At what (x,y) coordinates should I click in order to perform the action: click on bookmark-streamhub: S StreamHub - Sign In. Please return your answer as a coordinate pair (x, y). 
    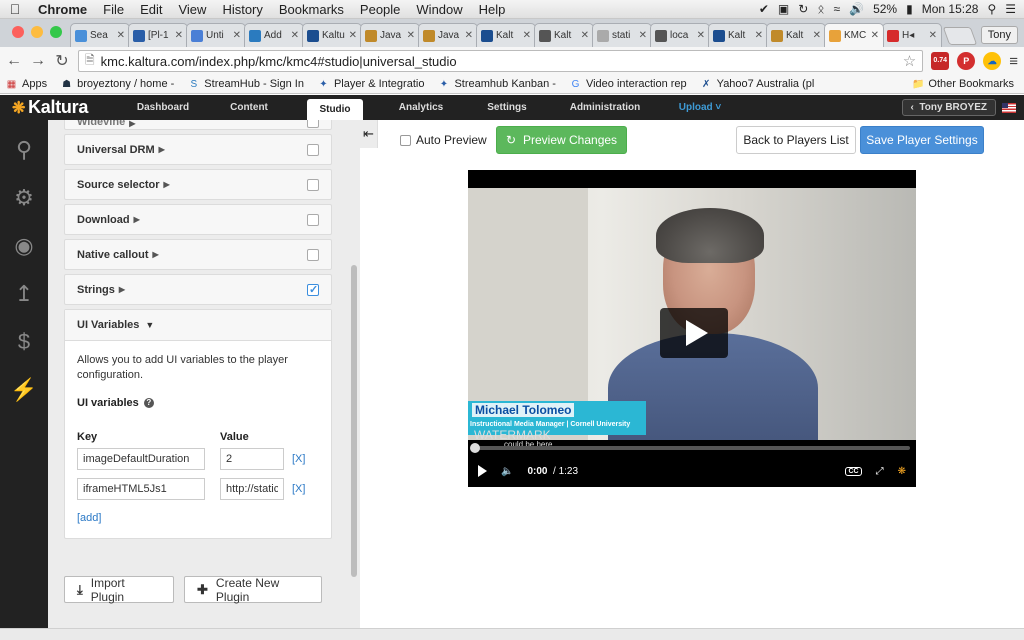
    Looking at the image, I should click on (246, 84).